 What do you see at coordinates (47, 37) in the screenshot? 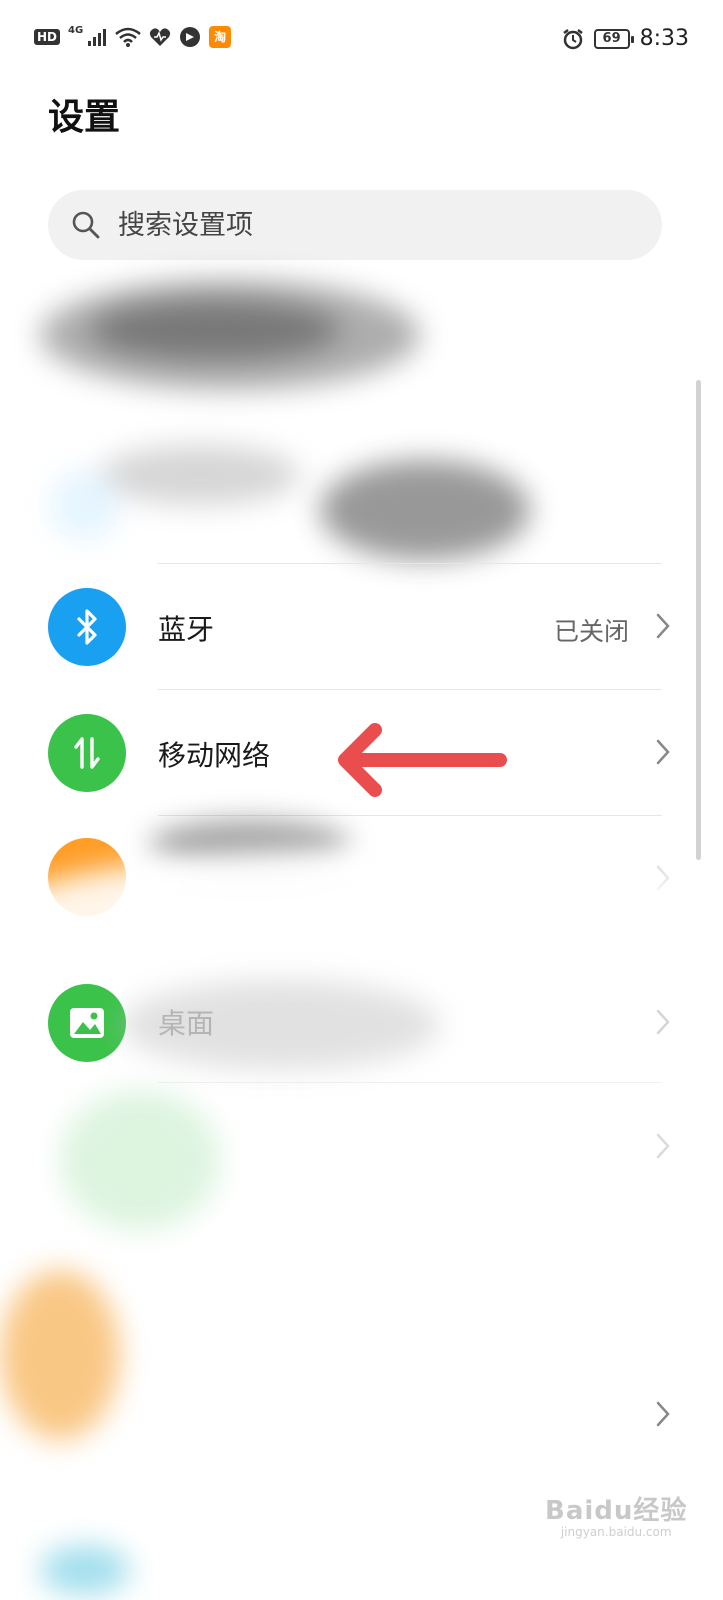
I see `hd-badge: HD` at bounding box center [47, 37].